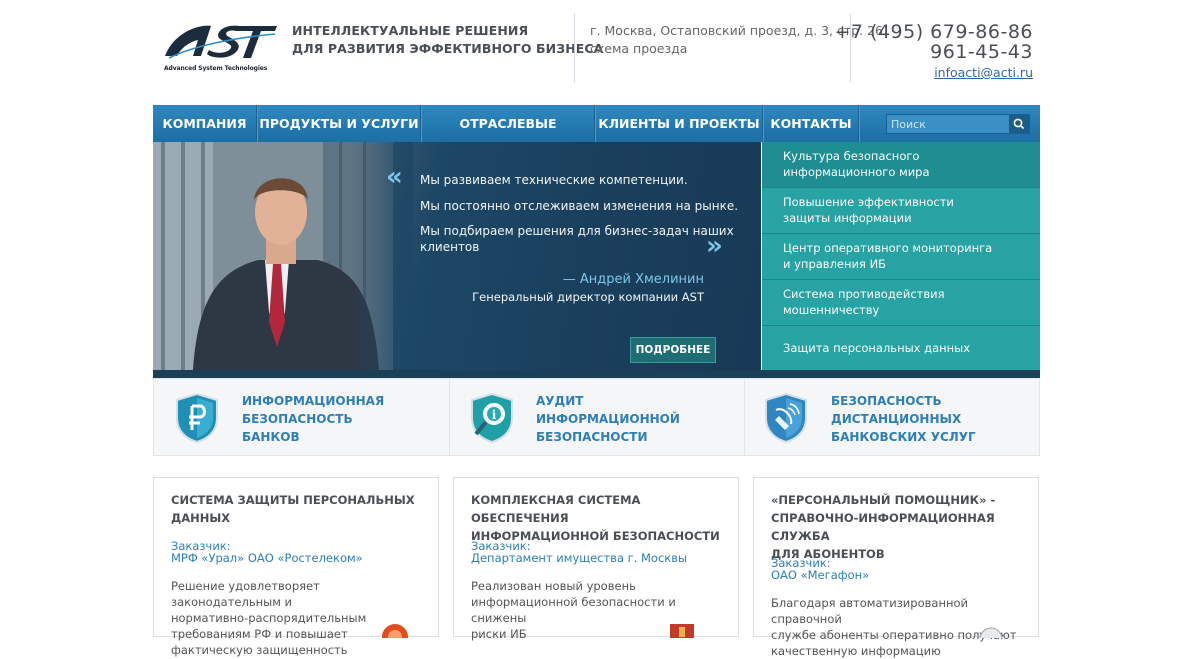  I want to click on customer-name: ОАО «Мегафон», so click(820, 575).